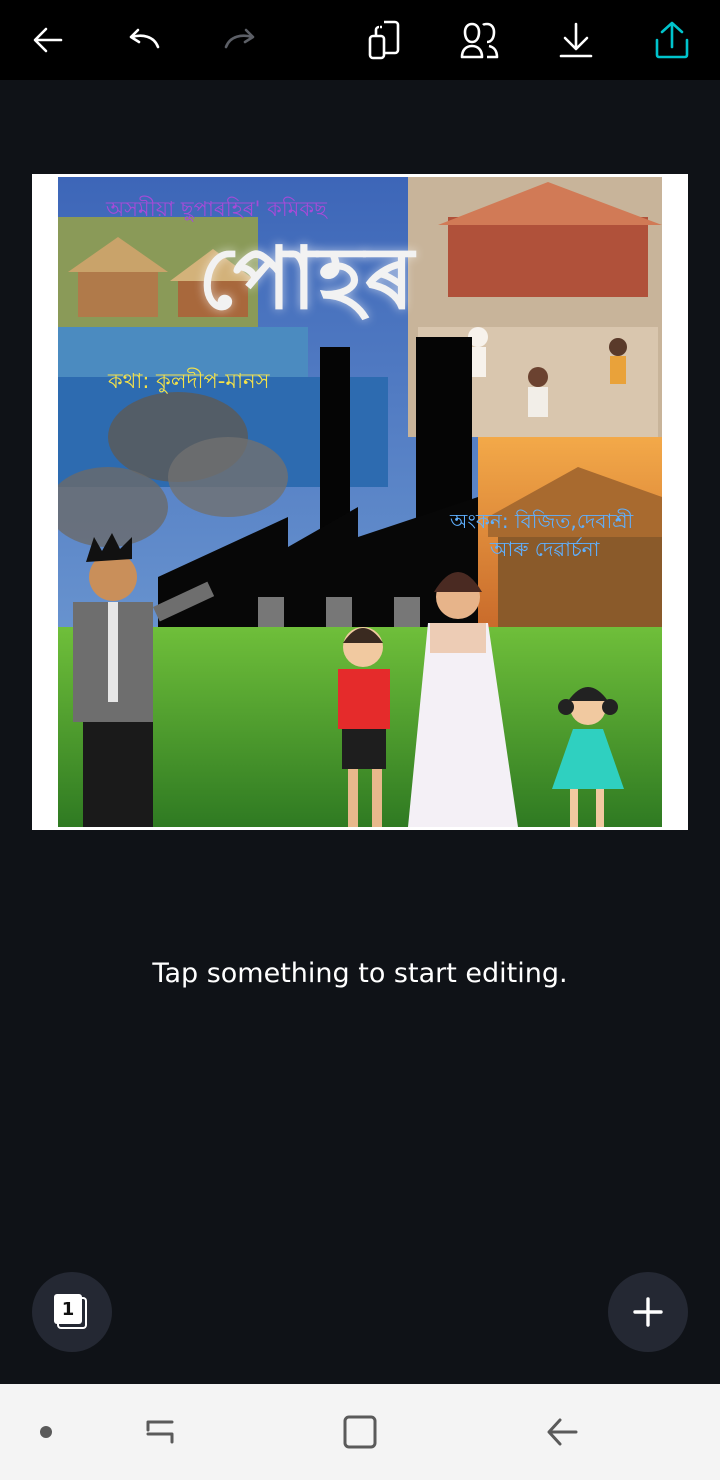  I want to click on arrow-left-icon, so click(48, 40).